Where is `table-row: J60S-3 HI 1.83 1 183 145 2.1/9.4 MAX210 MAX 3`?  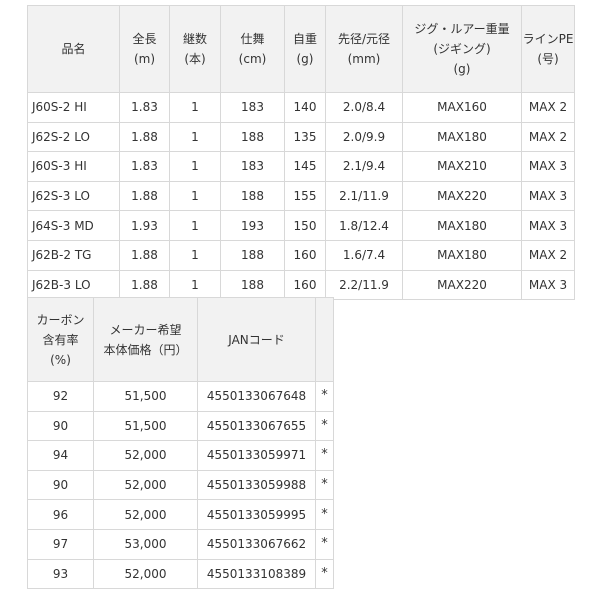 table-row: J60S-3 HI 1.83 1 183 145 2.1/9.4 MAX210 MAX 3 is located at coordinates (301, 166).